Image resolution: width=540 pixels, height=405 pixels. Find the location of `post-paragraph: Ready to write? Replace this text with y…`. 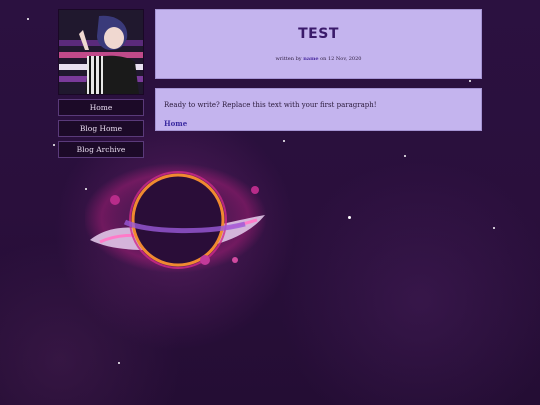

post-paragraph: Ready to write? Replace this text with y… is located at coordinates (270, 105).